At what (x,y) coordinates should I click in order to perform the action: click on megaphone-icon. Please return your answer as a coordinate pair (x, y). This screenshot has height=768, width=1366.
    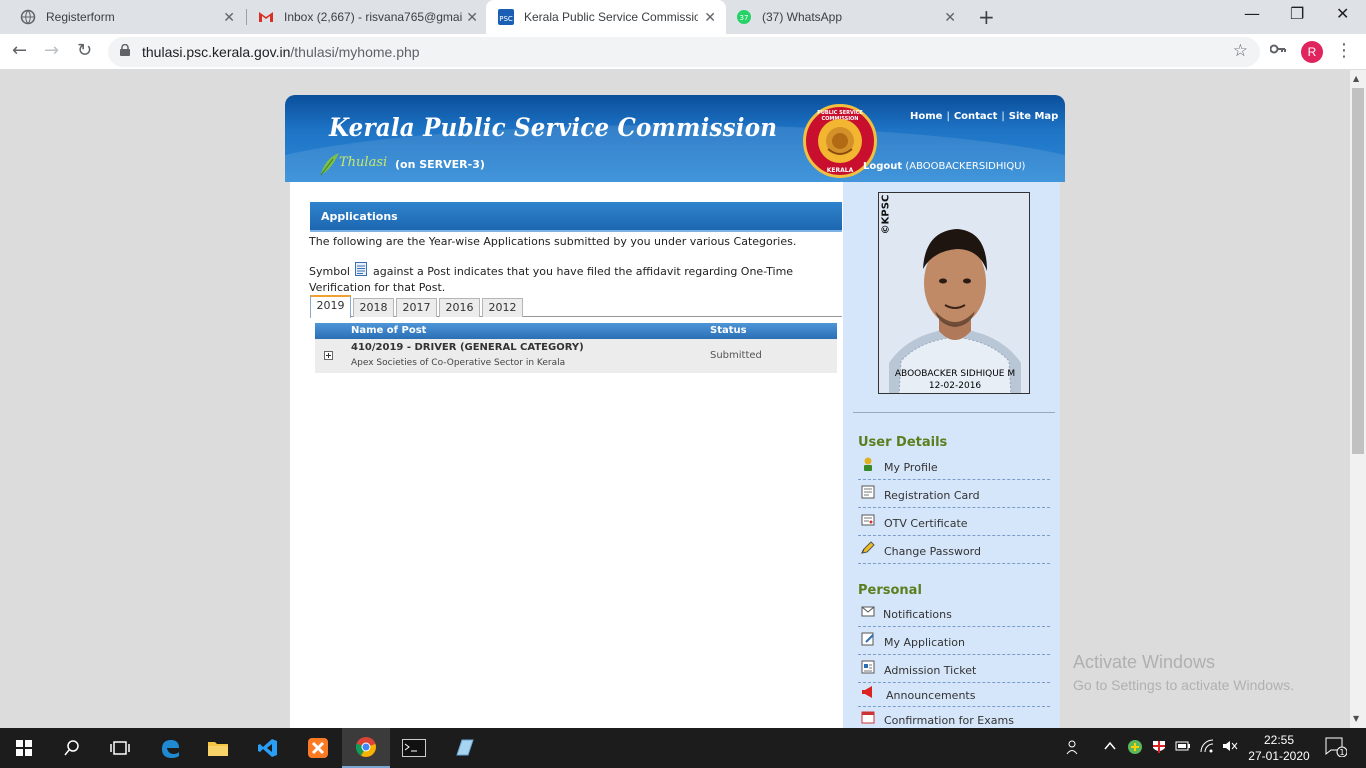
    Looking at the image, I should click on (867, 692).